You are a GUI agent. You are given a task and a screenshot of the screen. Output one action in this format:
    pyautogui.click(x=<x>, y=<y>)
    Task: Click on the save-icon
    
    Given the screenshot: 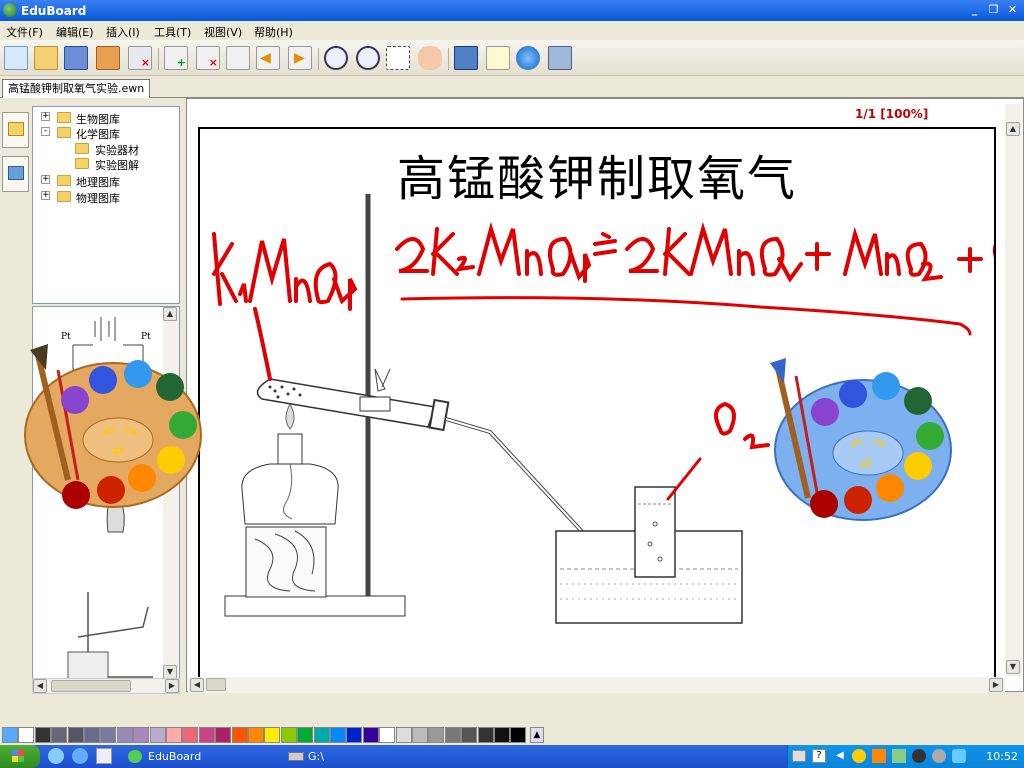 What is the action you would take?
    pyautogui.click(x=76, y=58)
    